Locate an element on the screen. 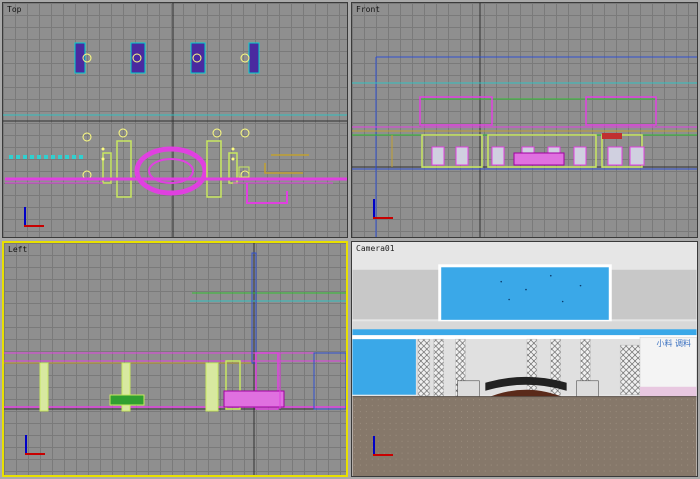 The width and height of the screenshot is (700, 479). viewport-top-label: Top is located at coordinates (14, 9).